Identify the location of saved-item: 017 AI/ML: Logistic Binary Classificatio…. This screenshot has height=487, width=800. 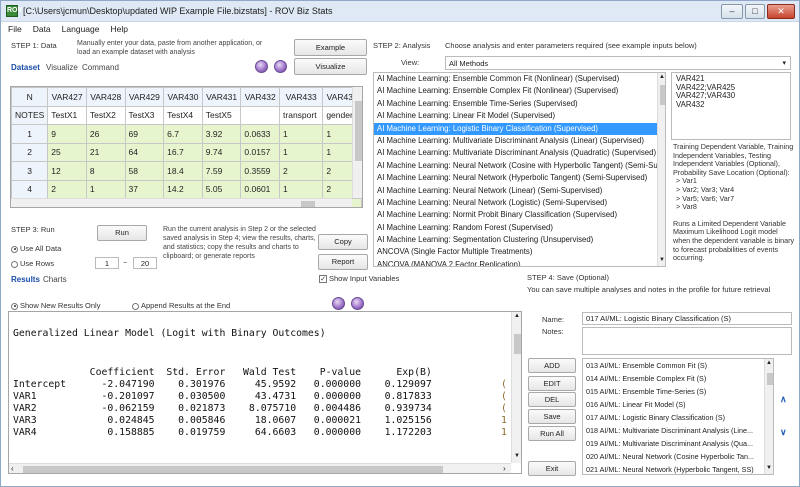
(678, 417).